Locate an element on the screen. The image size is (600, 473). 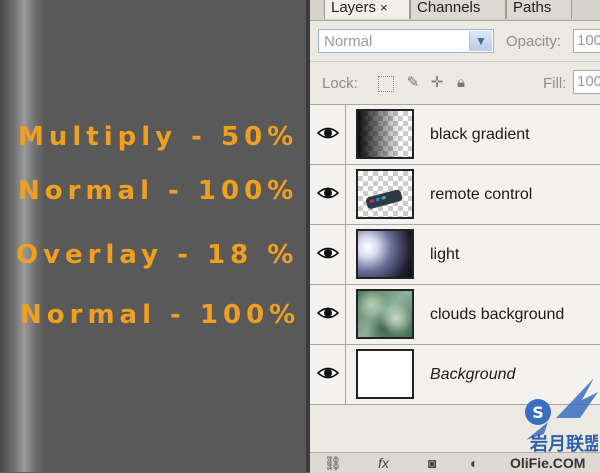
close-icon: × is located at coordinates (384, 7).